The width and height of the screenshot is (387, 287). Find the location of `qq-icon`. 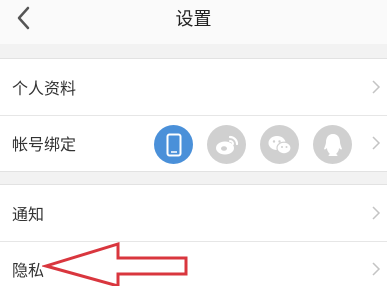

qq-icon is located at coordinates (332, 144).